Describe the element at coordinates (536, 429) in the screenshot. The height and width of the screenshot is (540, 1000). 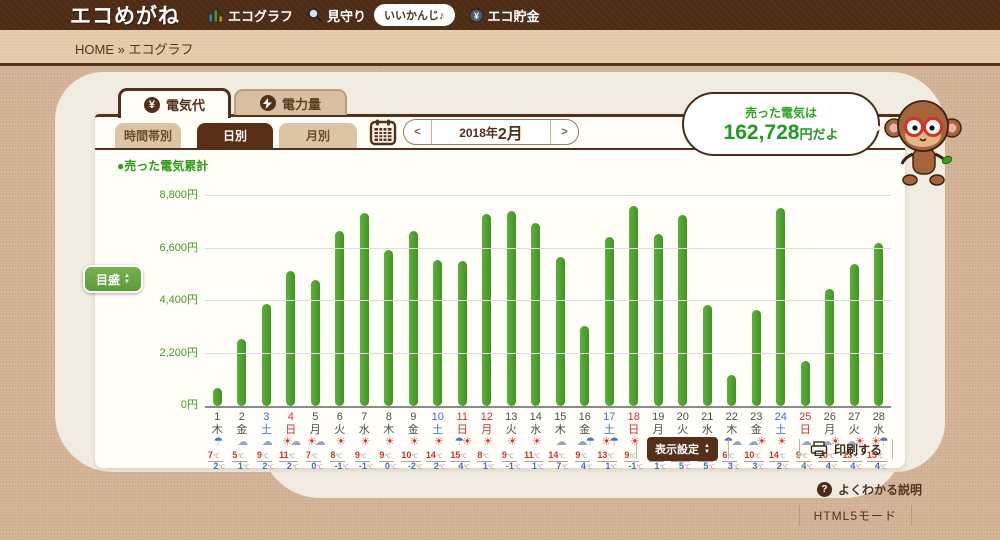
I see `weekday-label: 水` at that location.